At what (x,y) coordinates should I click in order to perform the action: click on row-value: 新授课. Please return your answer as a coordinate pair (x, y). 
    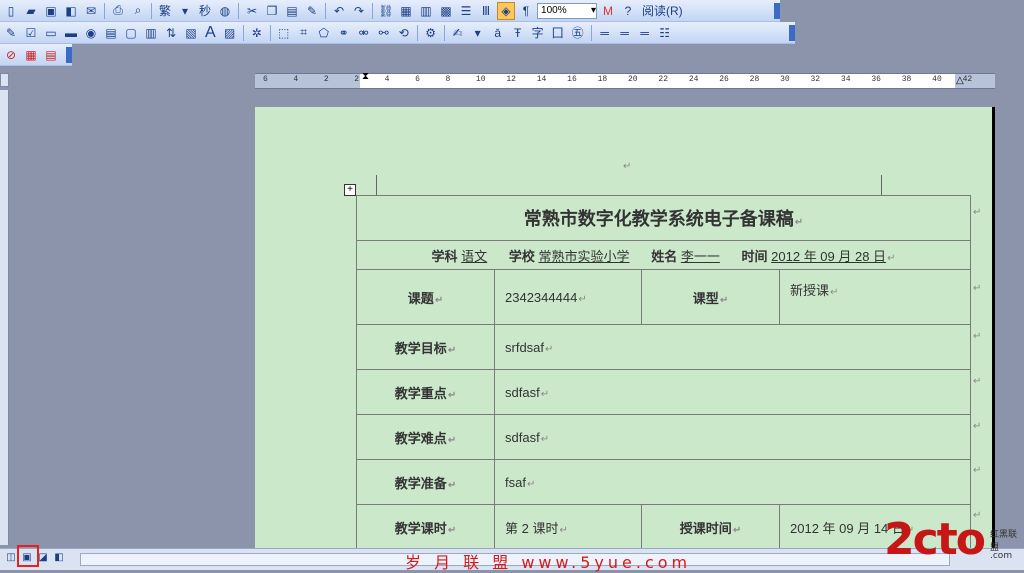
    Looking at the image, I should click on (810, 290).